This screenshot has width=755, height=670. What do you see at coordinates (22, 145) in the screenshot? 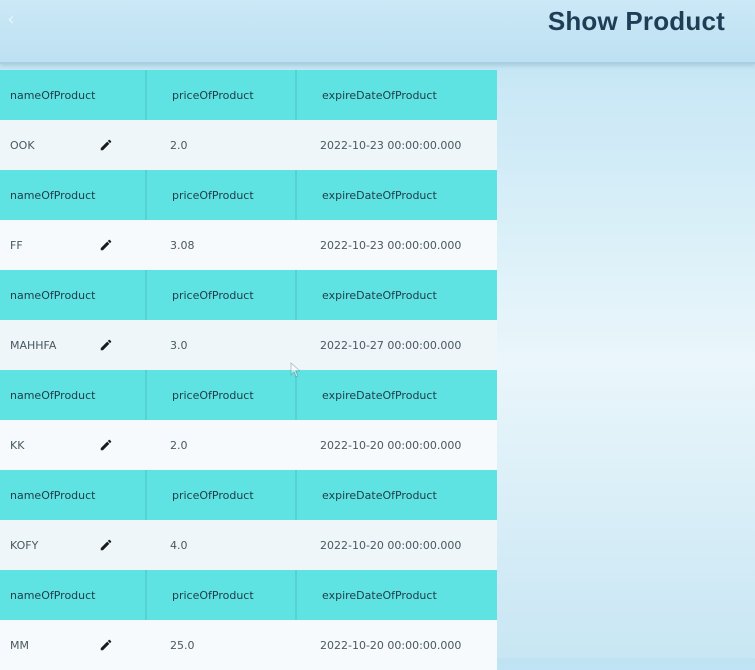
I see `product-name: OOK` at bounding box center [22, 145].